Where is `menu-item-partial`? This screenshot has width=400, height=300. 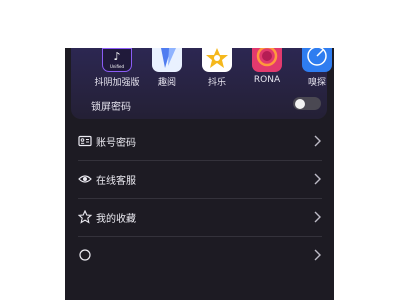
menu-item-partial is located at coordinates (200, 255).